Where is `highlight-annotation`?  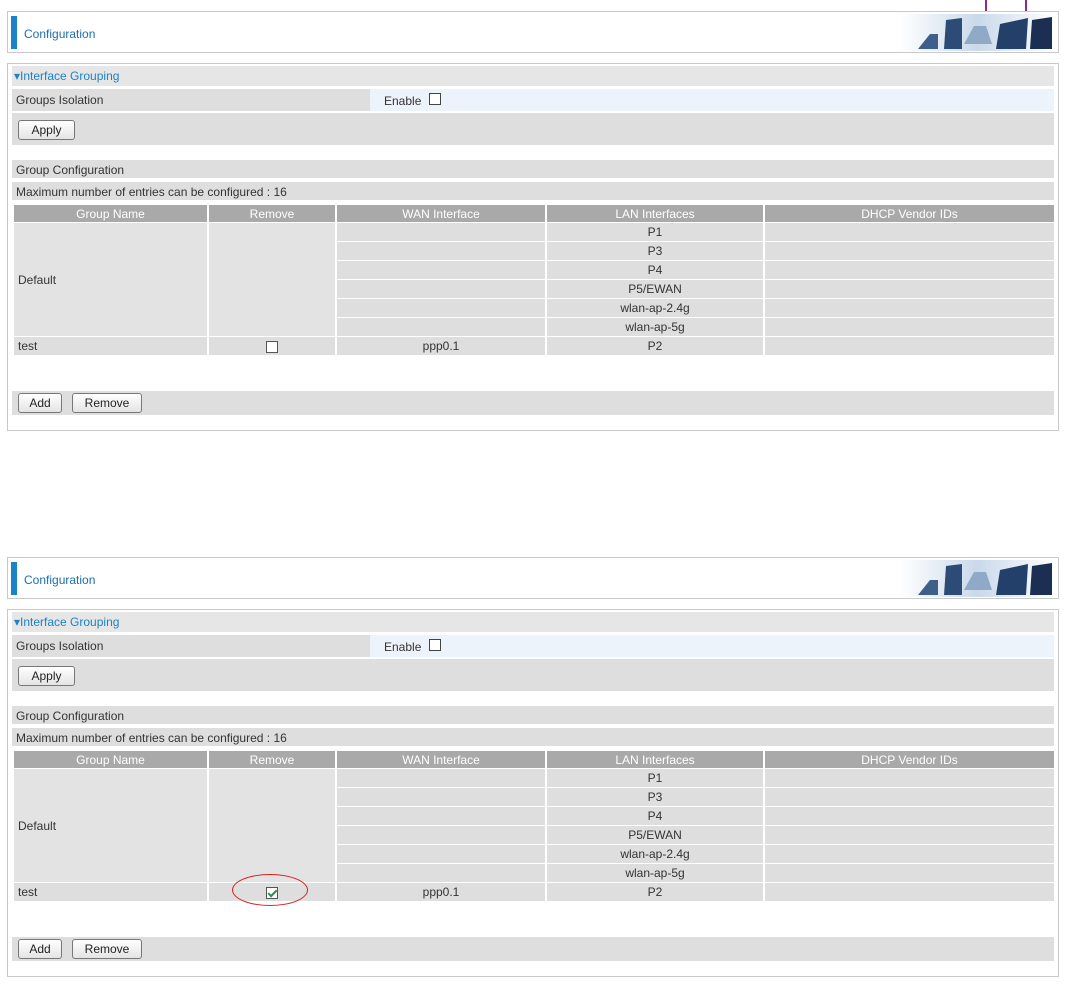 highlight-annotation is located at coordinates (270, 890).